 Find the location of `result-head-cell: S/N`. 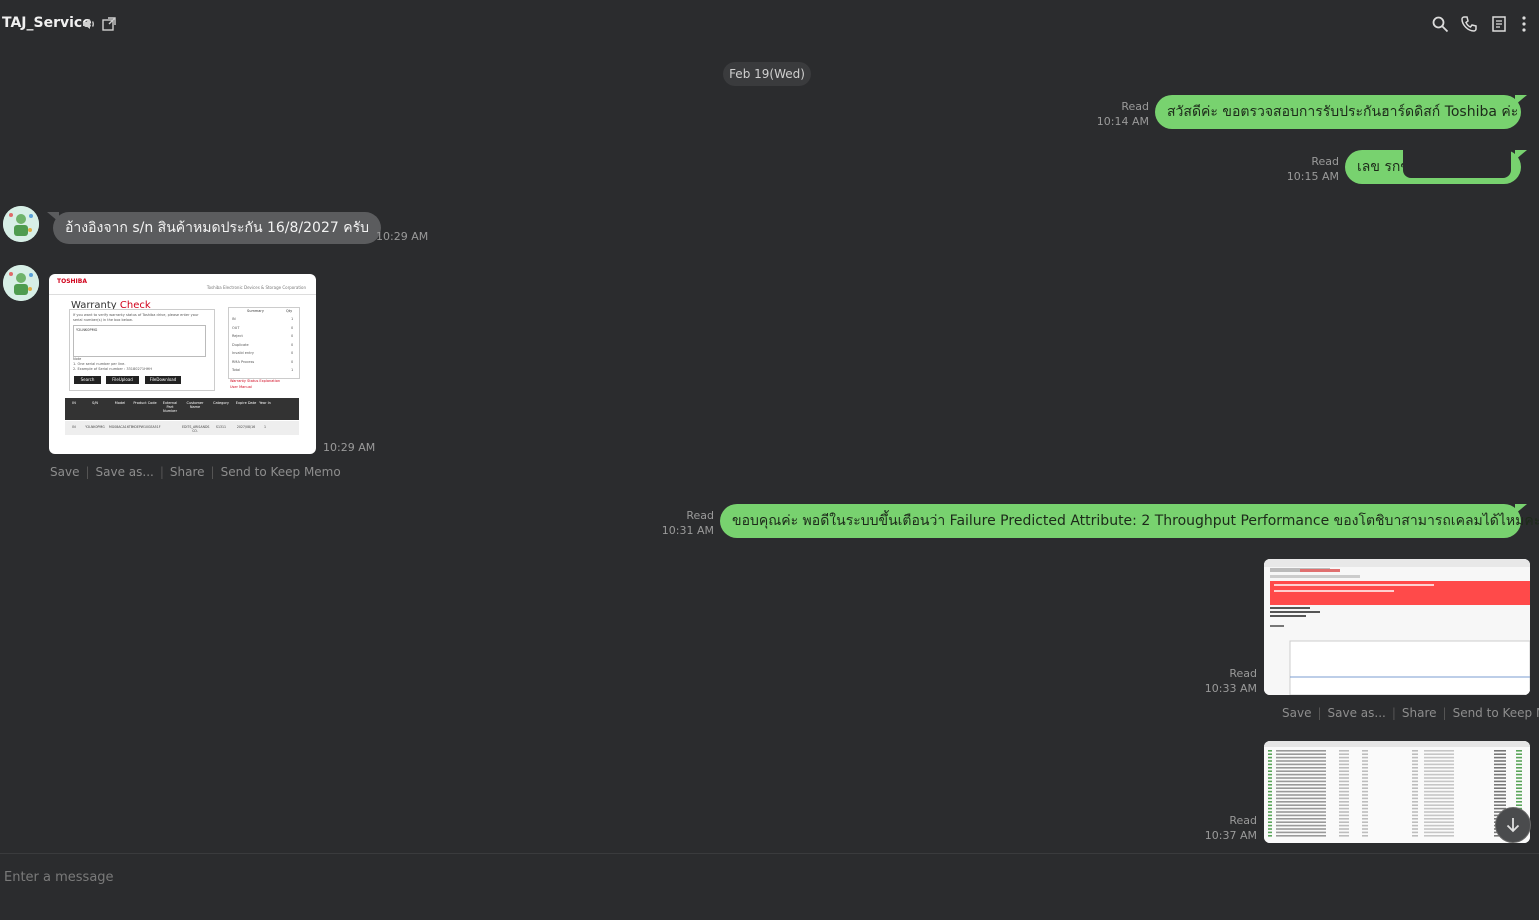

result-head-cell: S/N is located at coordinates (95, 403).